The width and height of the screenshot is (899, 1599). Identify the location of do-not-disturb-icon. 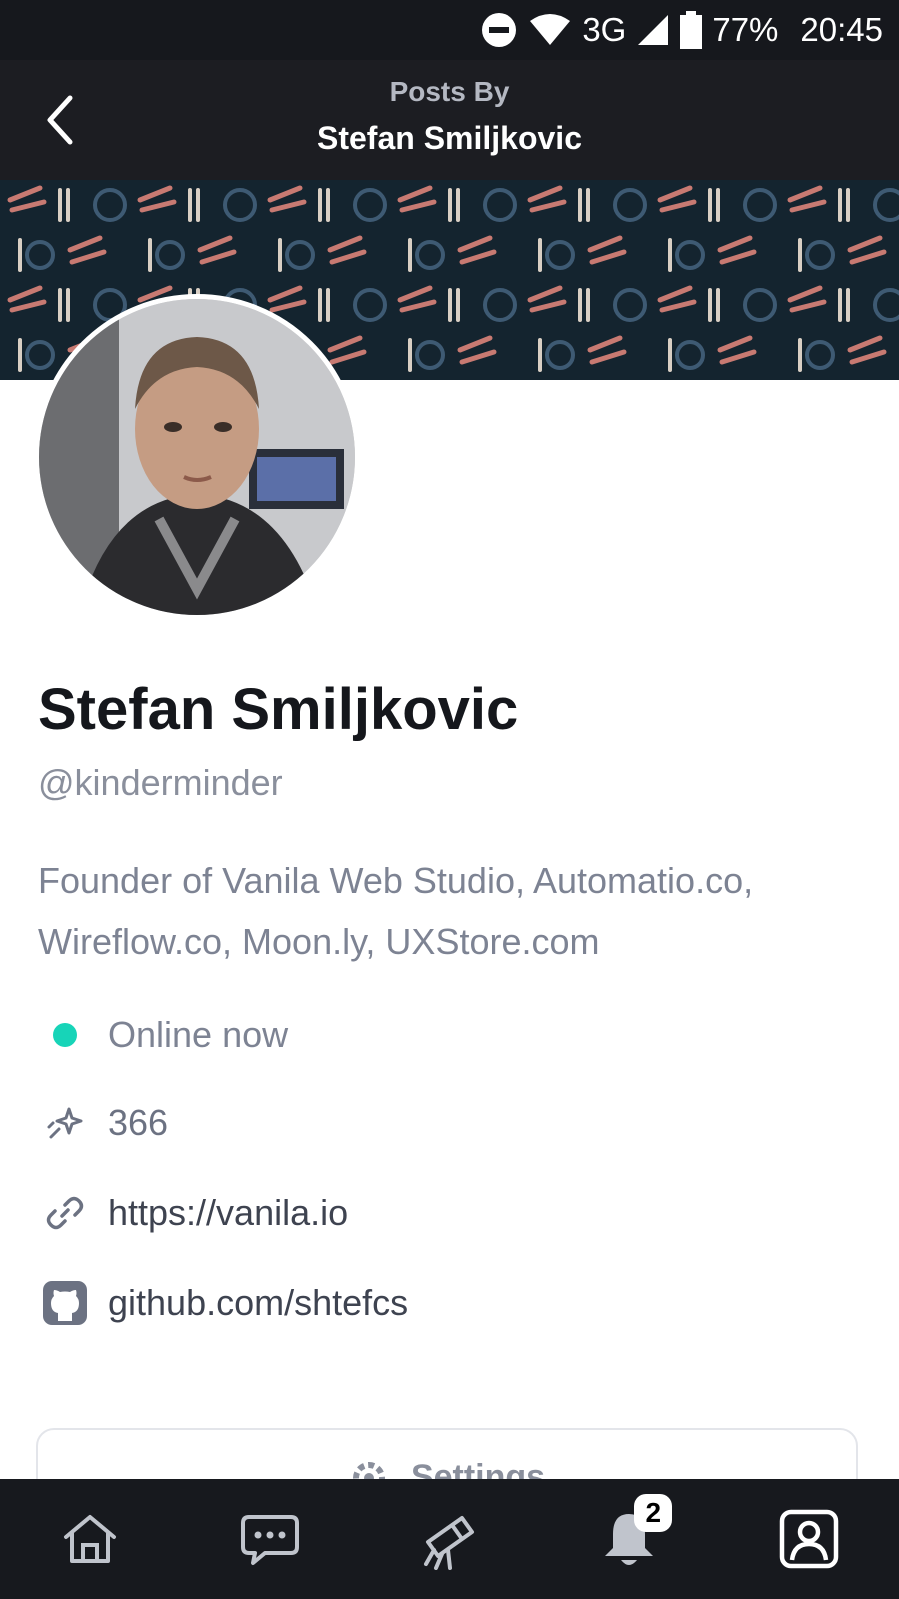
(499, 30).